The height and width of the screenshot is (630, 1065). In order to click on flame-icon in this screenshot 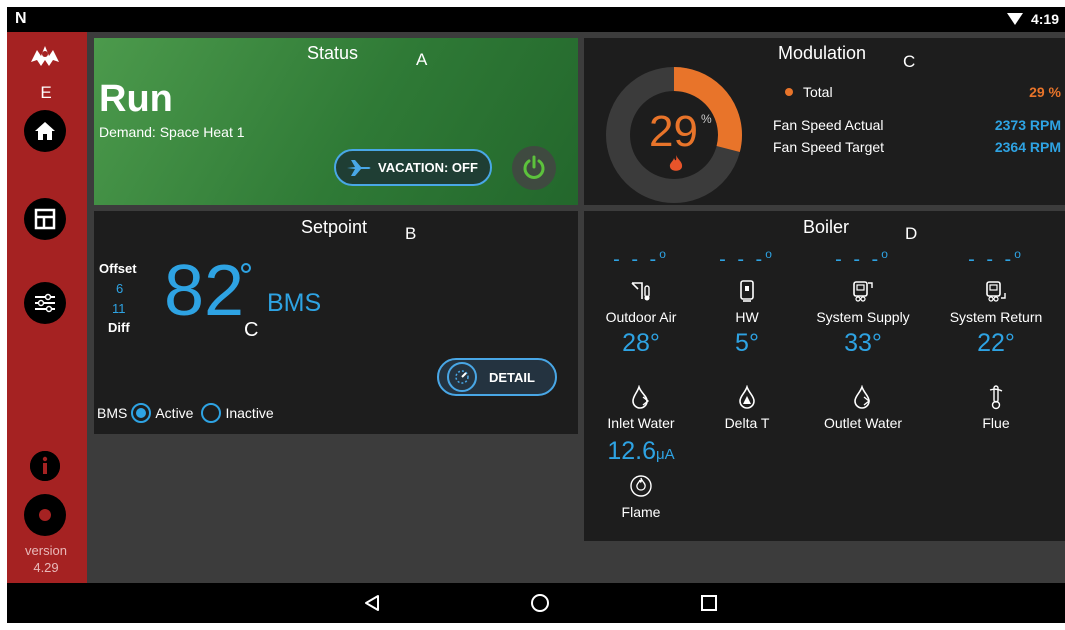, I will do `click(676, 163)`.